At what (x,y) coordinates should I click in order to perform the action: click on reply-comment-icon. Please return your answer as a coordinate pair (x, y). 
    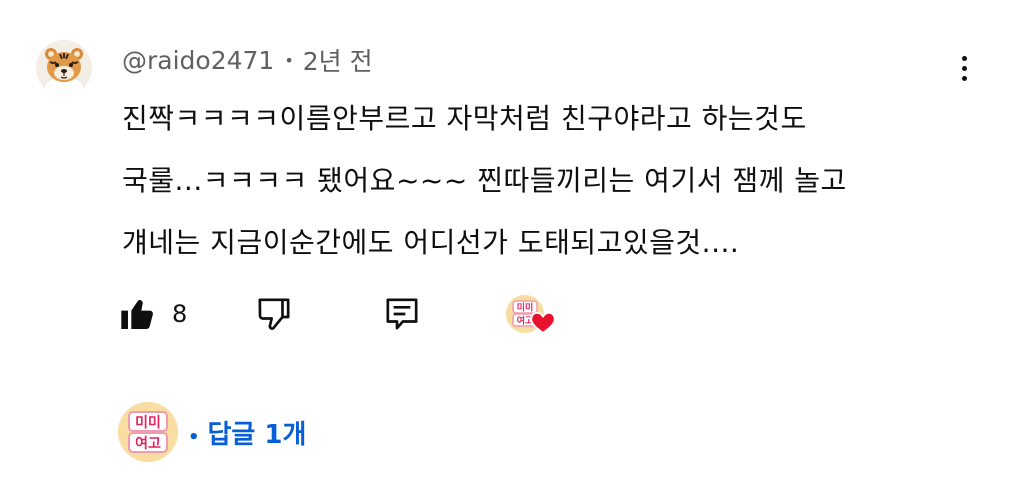
    Looking at the image, I should click on (402, 314).